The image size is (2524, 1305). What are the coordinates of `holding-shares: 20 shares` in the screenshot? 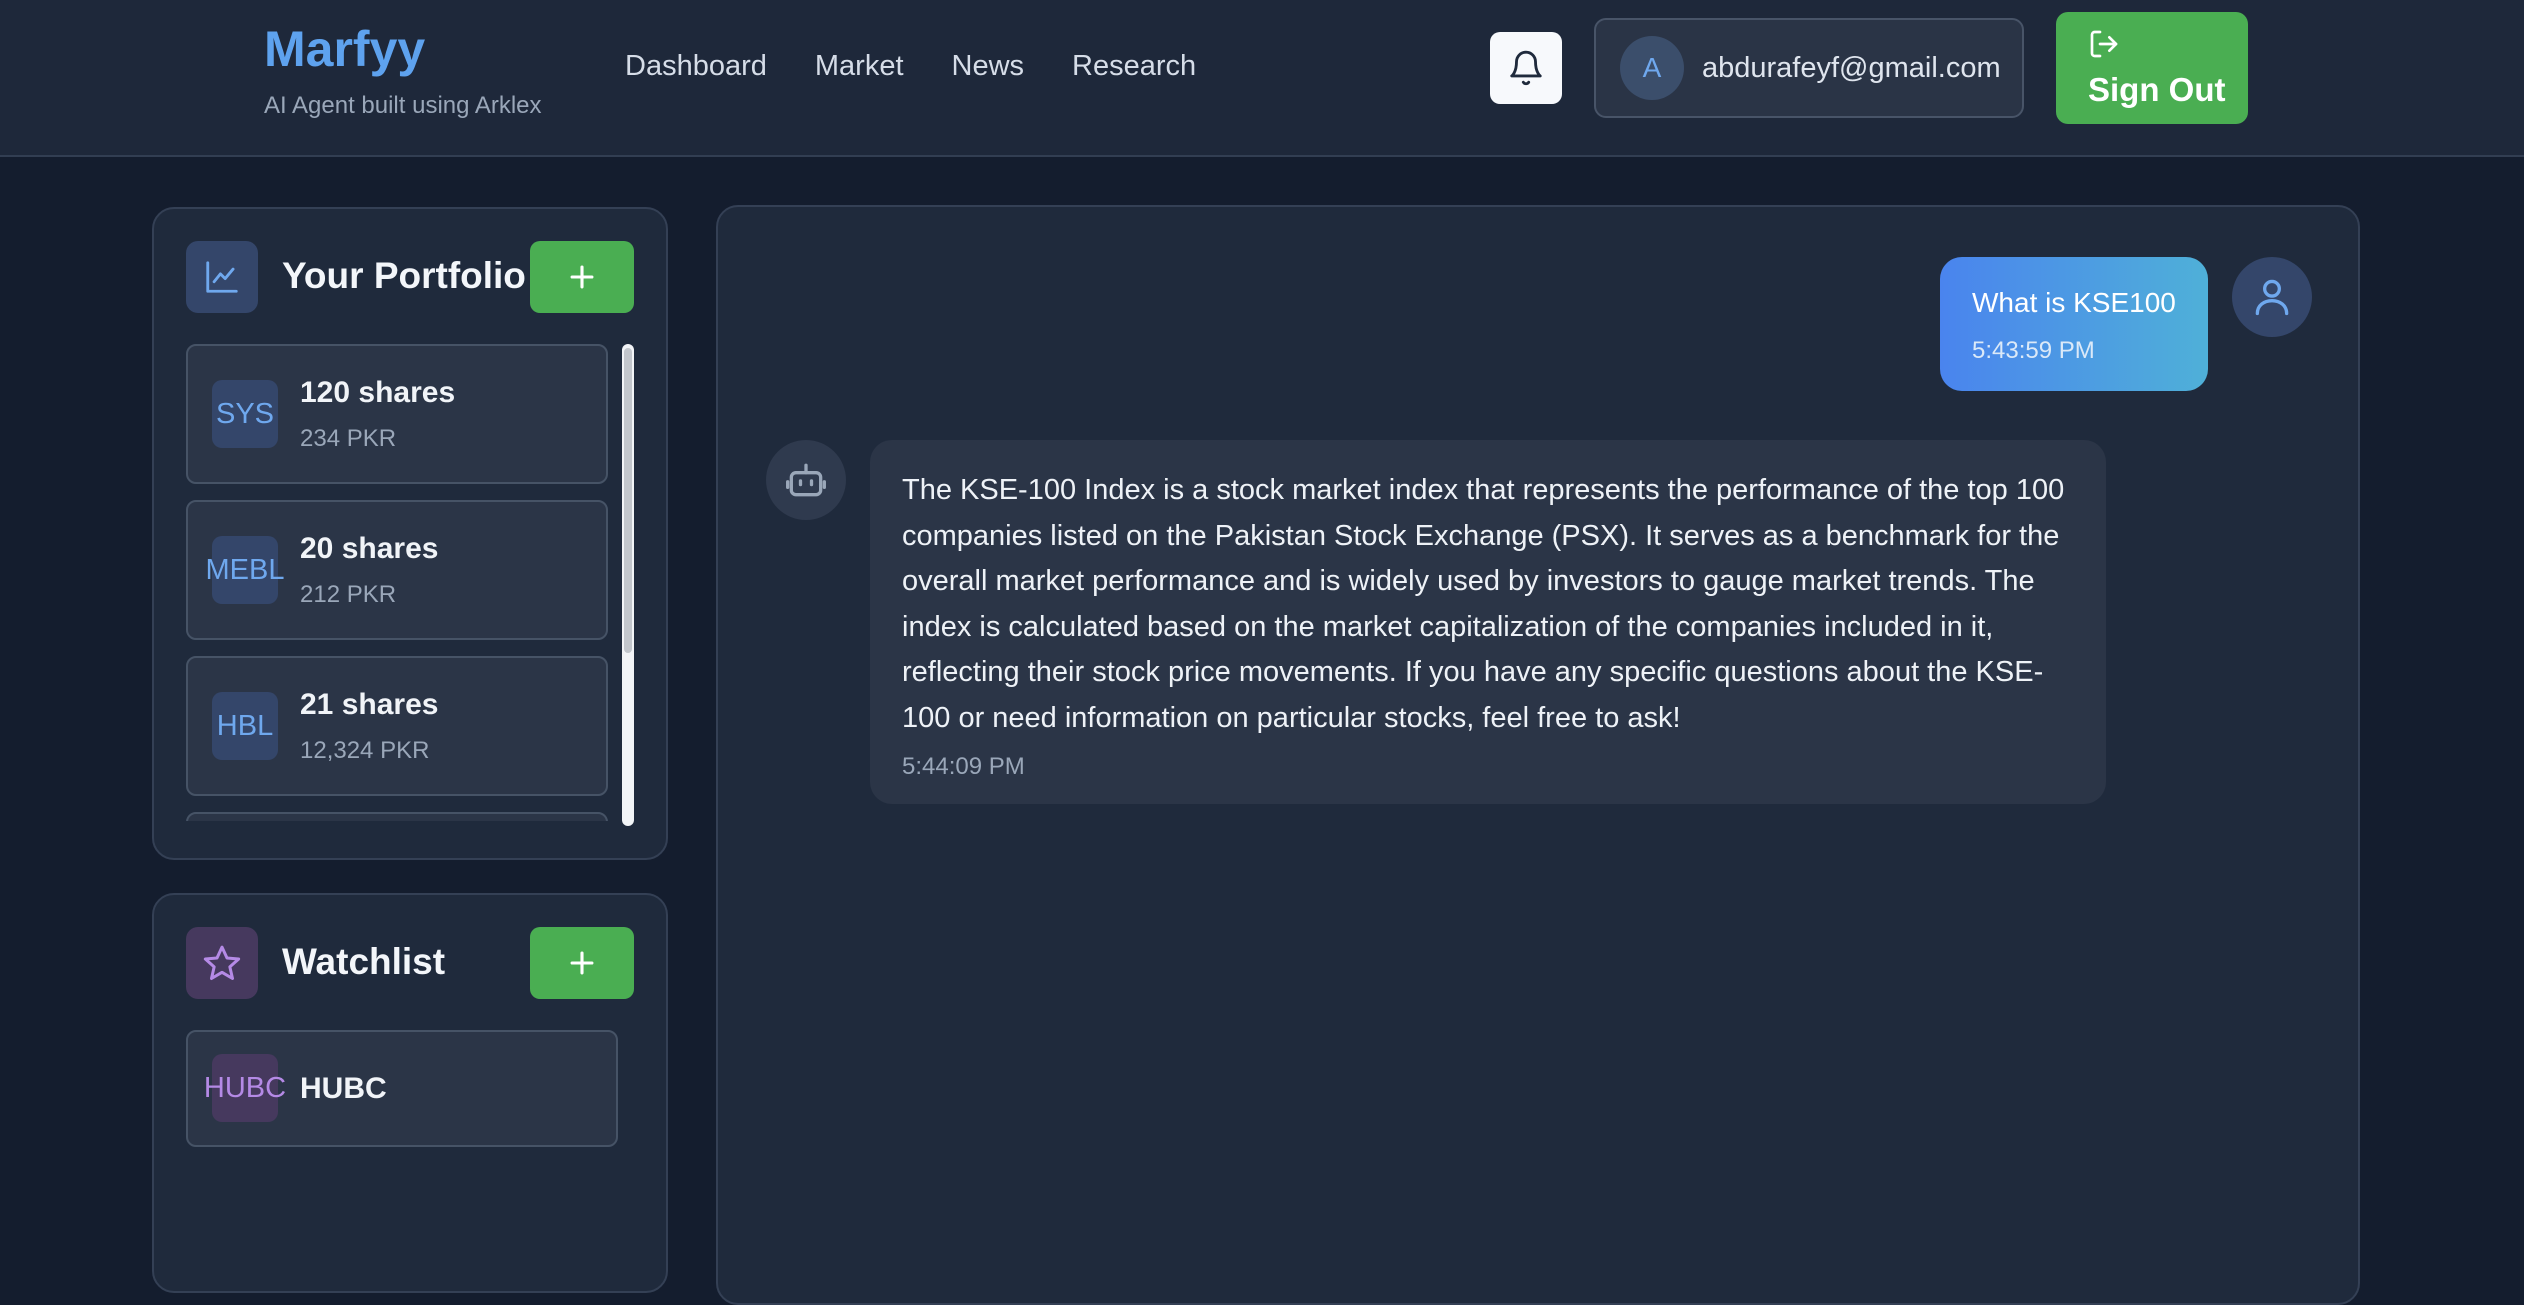 It's located at (369, 548).